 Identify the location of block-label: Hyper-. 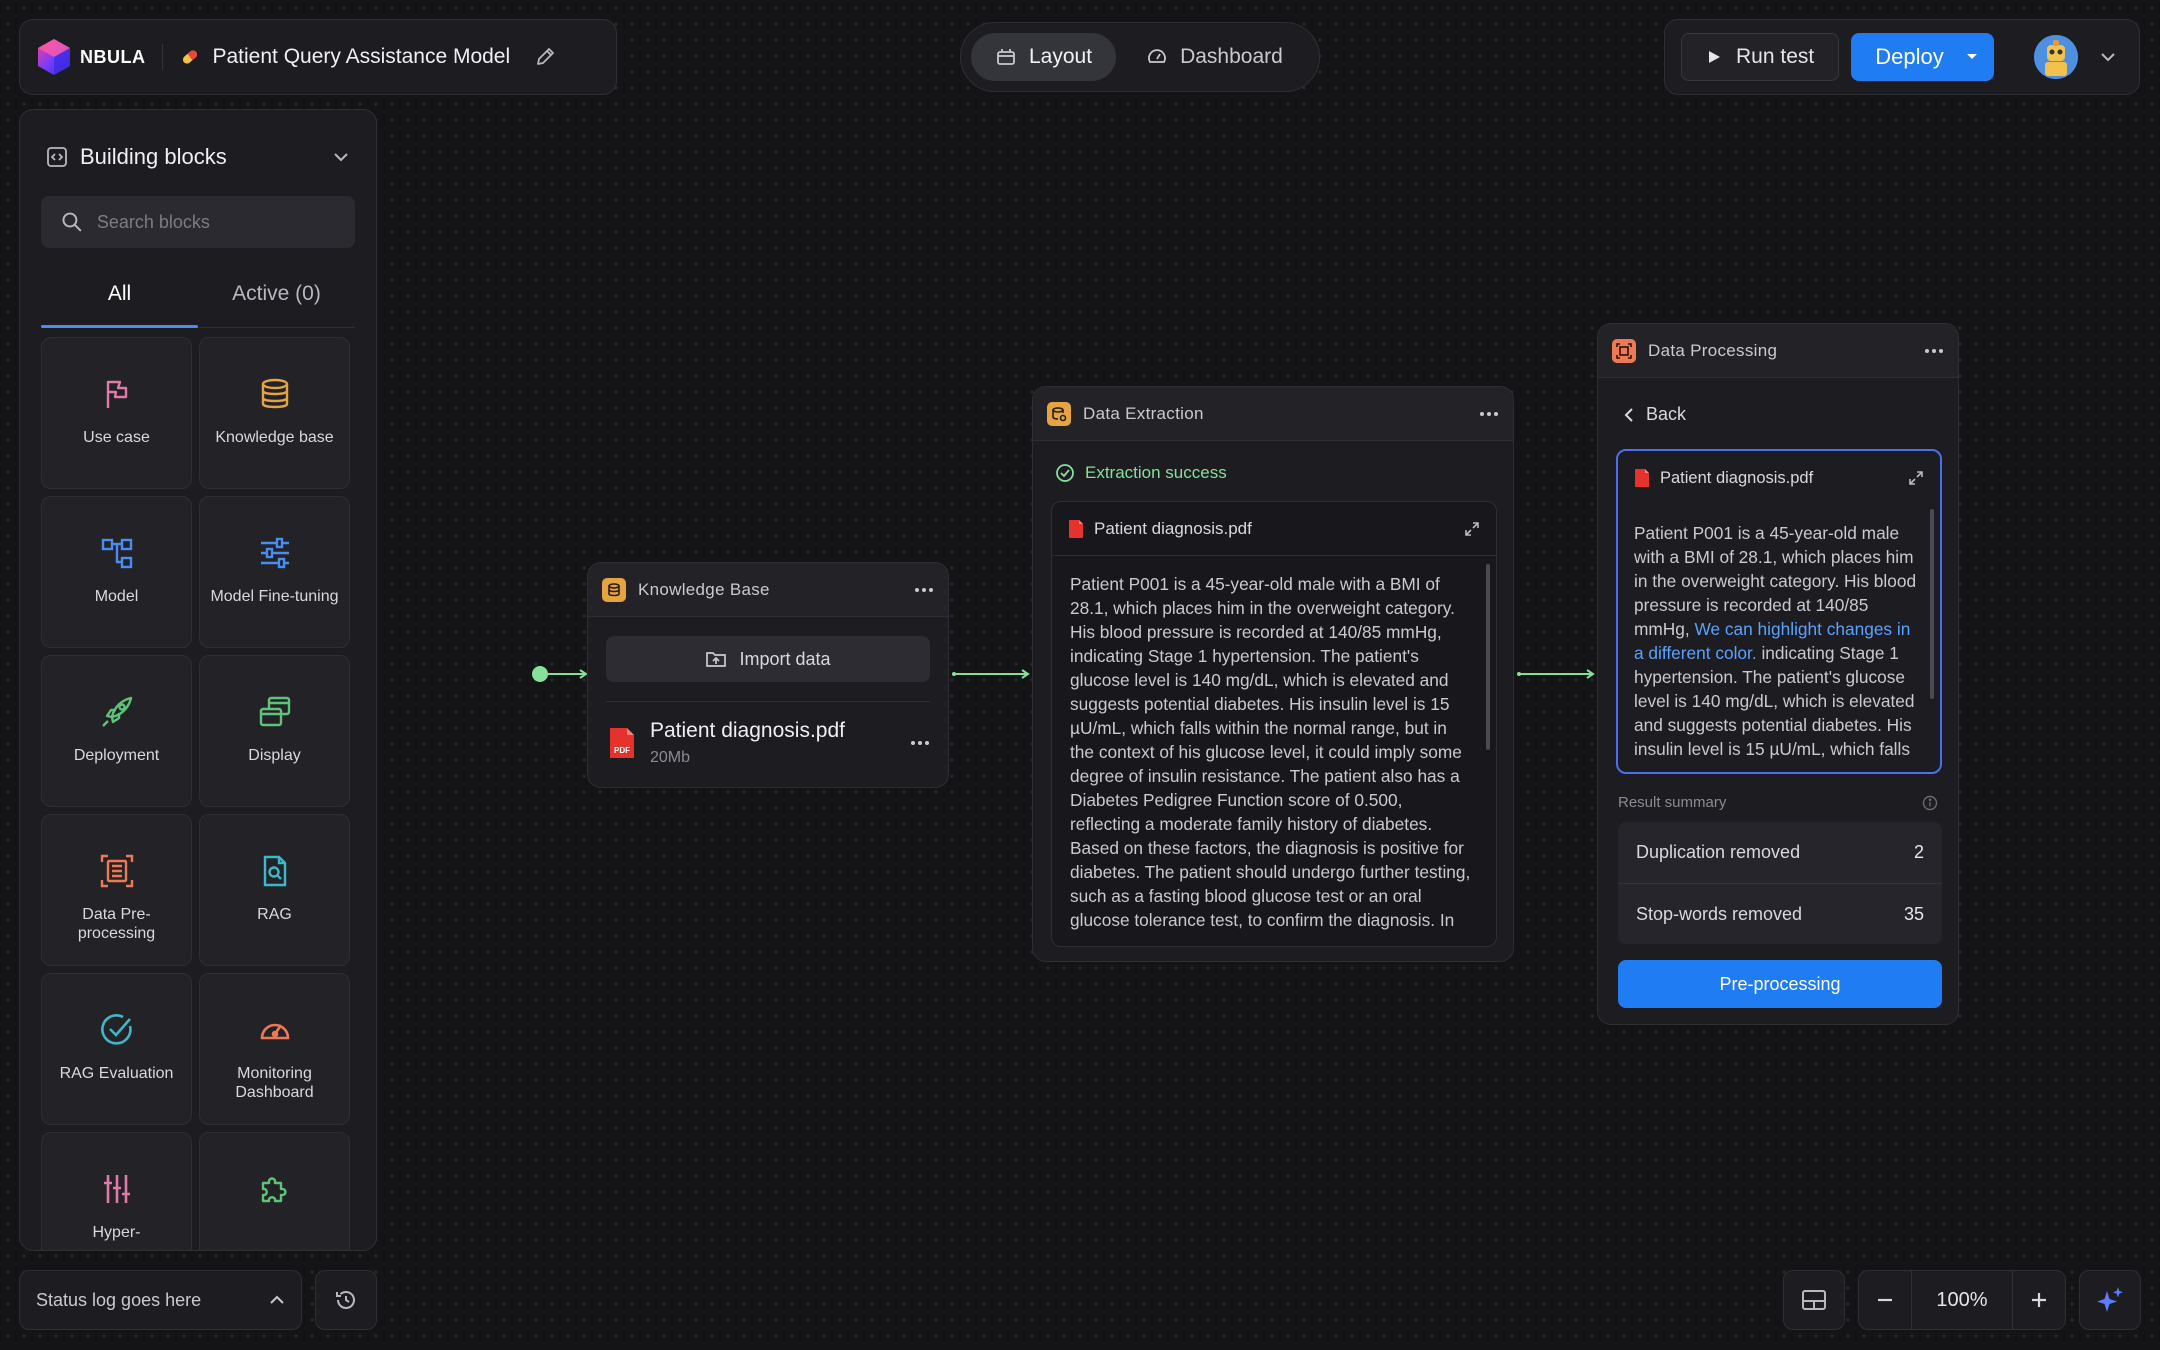
(116, 1232).